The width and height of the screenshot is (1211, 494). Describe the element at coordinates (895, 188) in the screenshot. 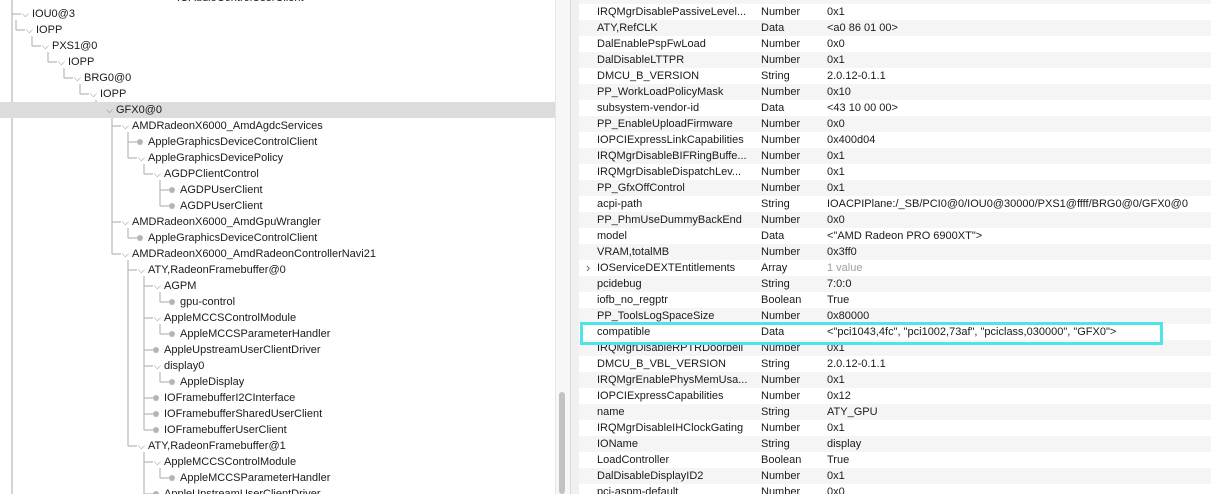

I see `property-row: PP_GfxOffControl Number 0x1` at that location.